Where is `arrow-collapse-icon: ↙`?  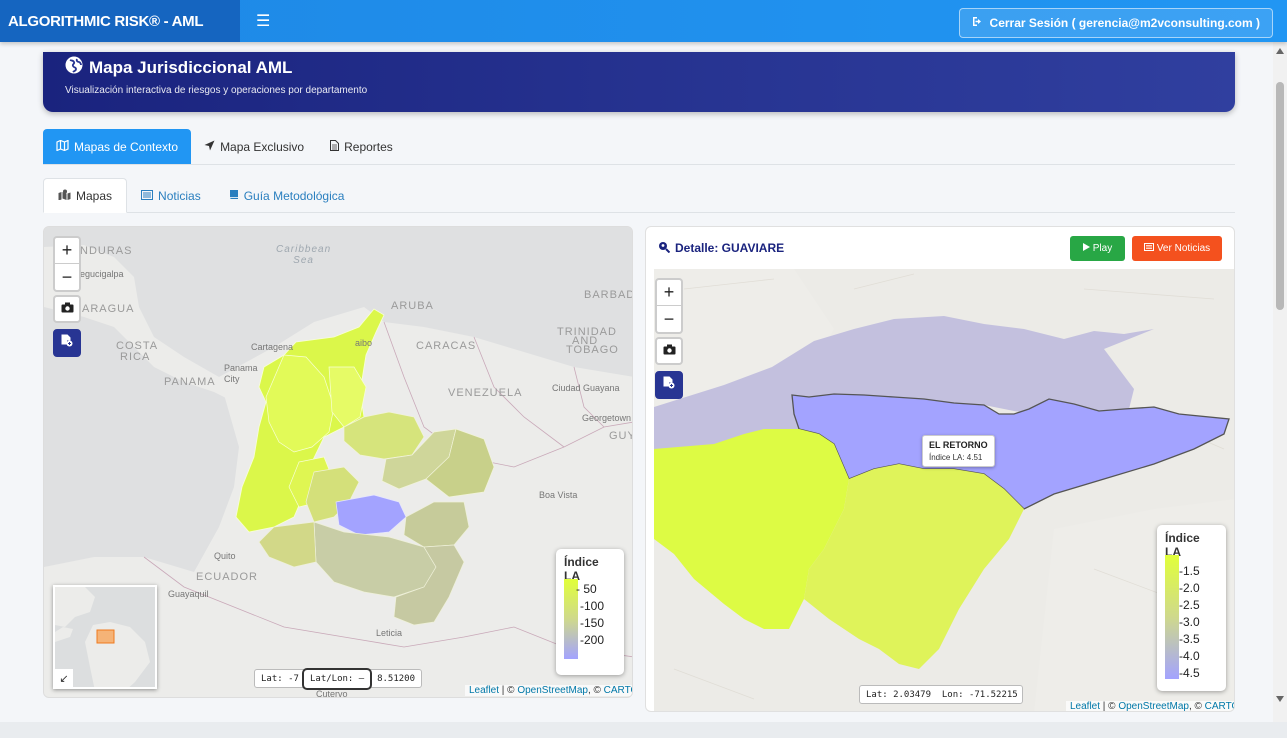 arrow-collapse-icon: ↙ is located at coordinates (64, 678).